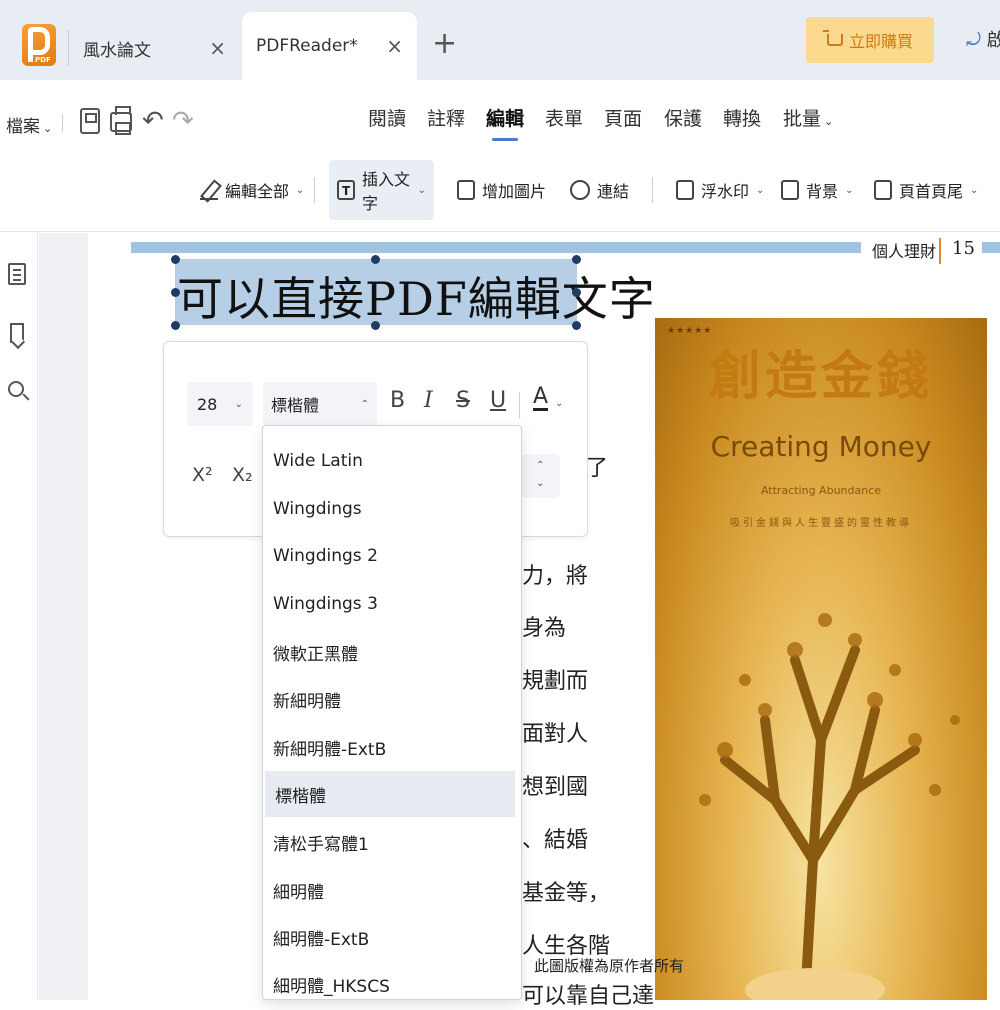 The width and height of the screenshot is (1000, 1010). Describe the element at coordinates (121, 120) in the screenshot. I see `print-icon` at that location.